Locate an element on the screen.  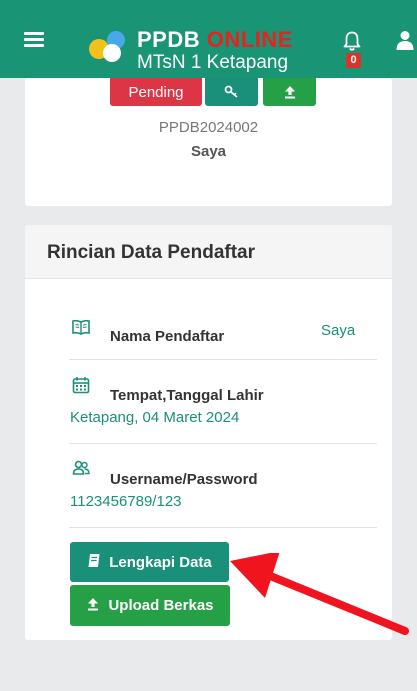
registration-id: PPDB2024002 is located at coordinates (208, 127).